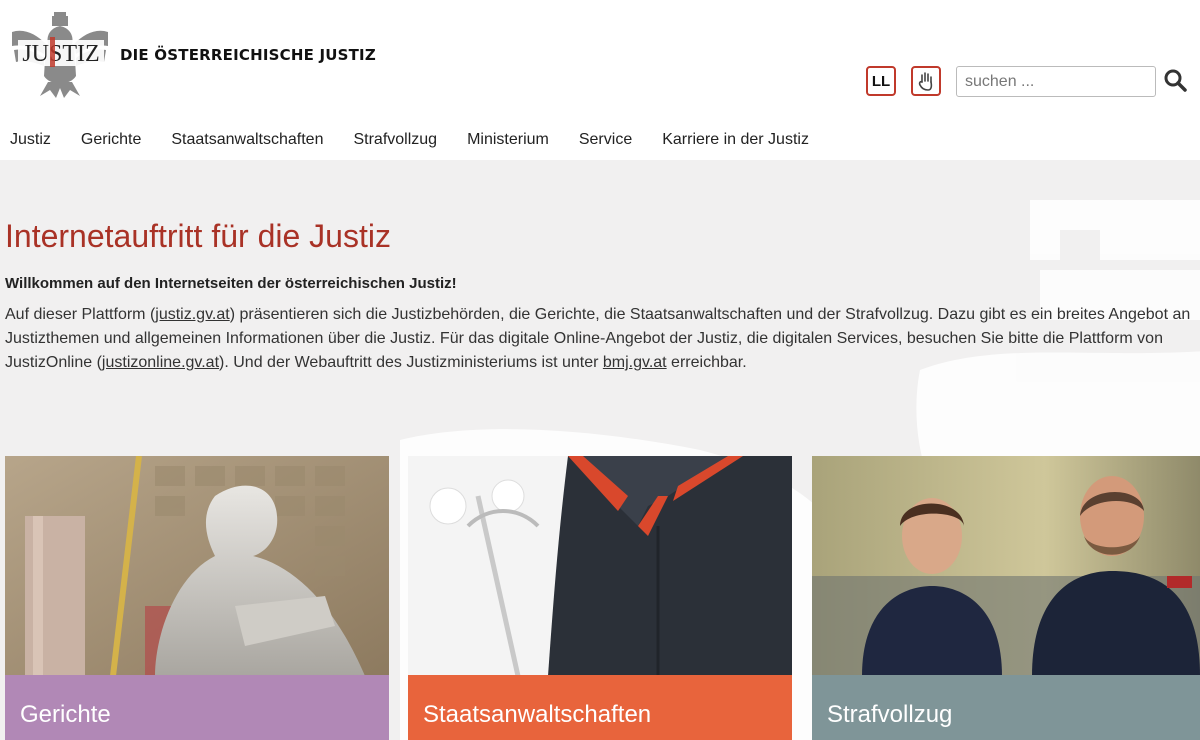 The image size is (1200, 740). What do you see at coordinates (600, 566) in the screenshot?
I see `judicial-robe-image` at bounding box center [600, 566].